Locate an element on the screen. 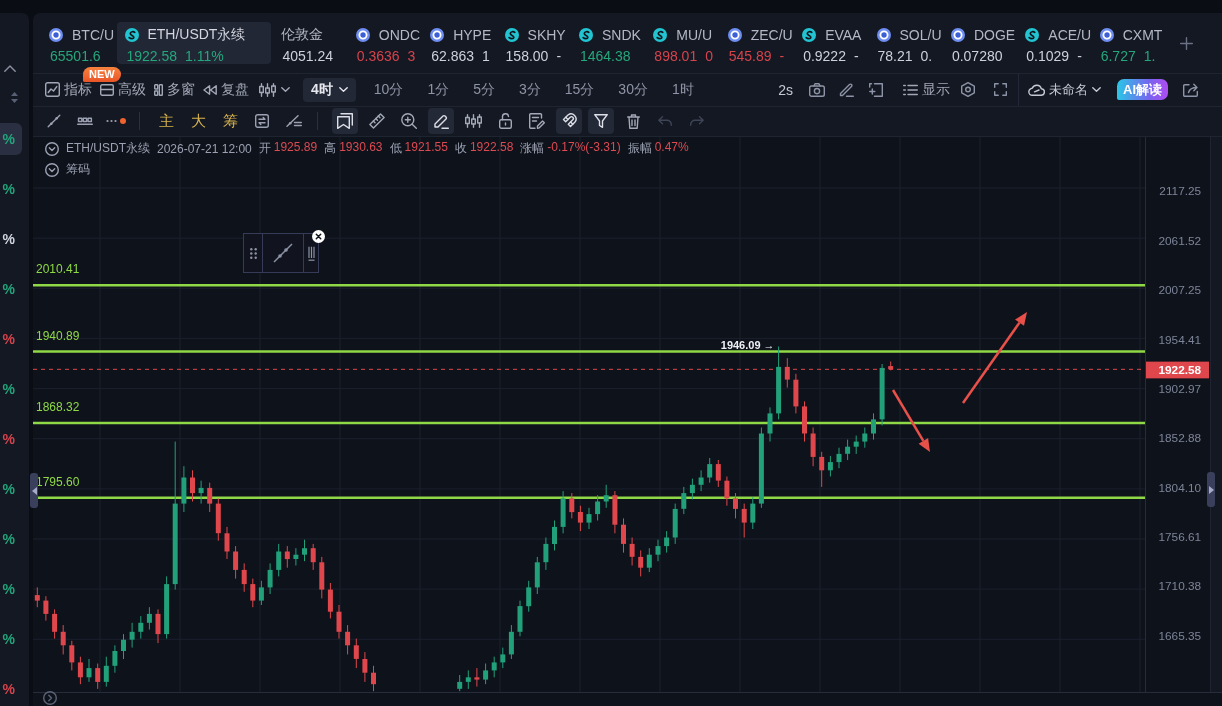 Image resolution: width=1222 pixels, height=706 pixels. ticker-tab: HYPE 62.863 1 is located at coordinates (461, 43).